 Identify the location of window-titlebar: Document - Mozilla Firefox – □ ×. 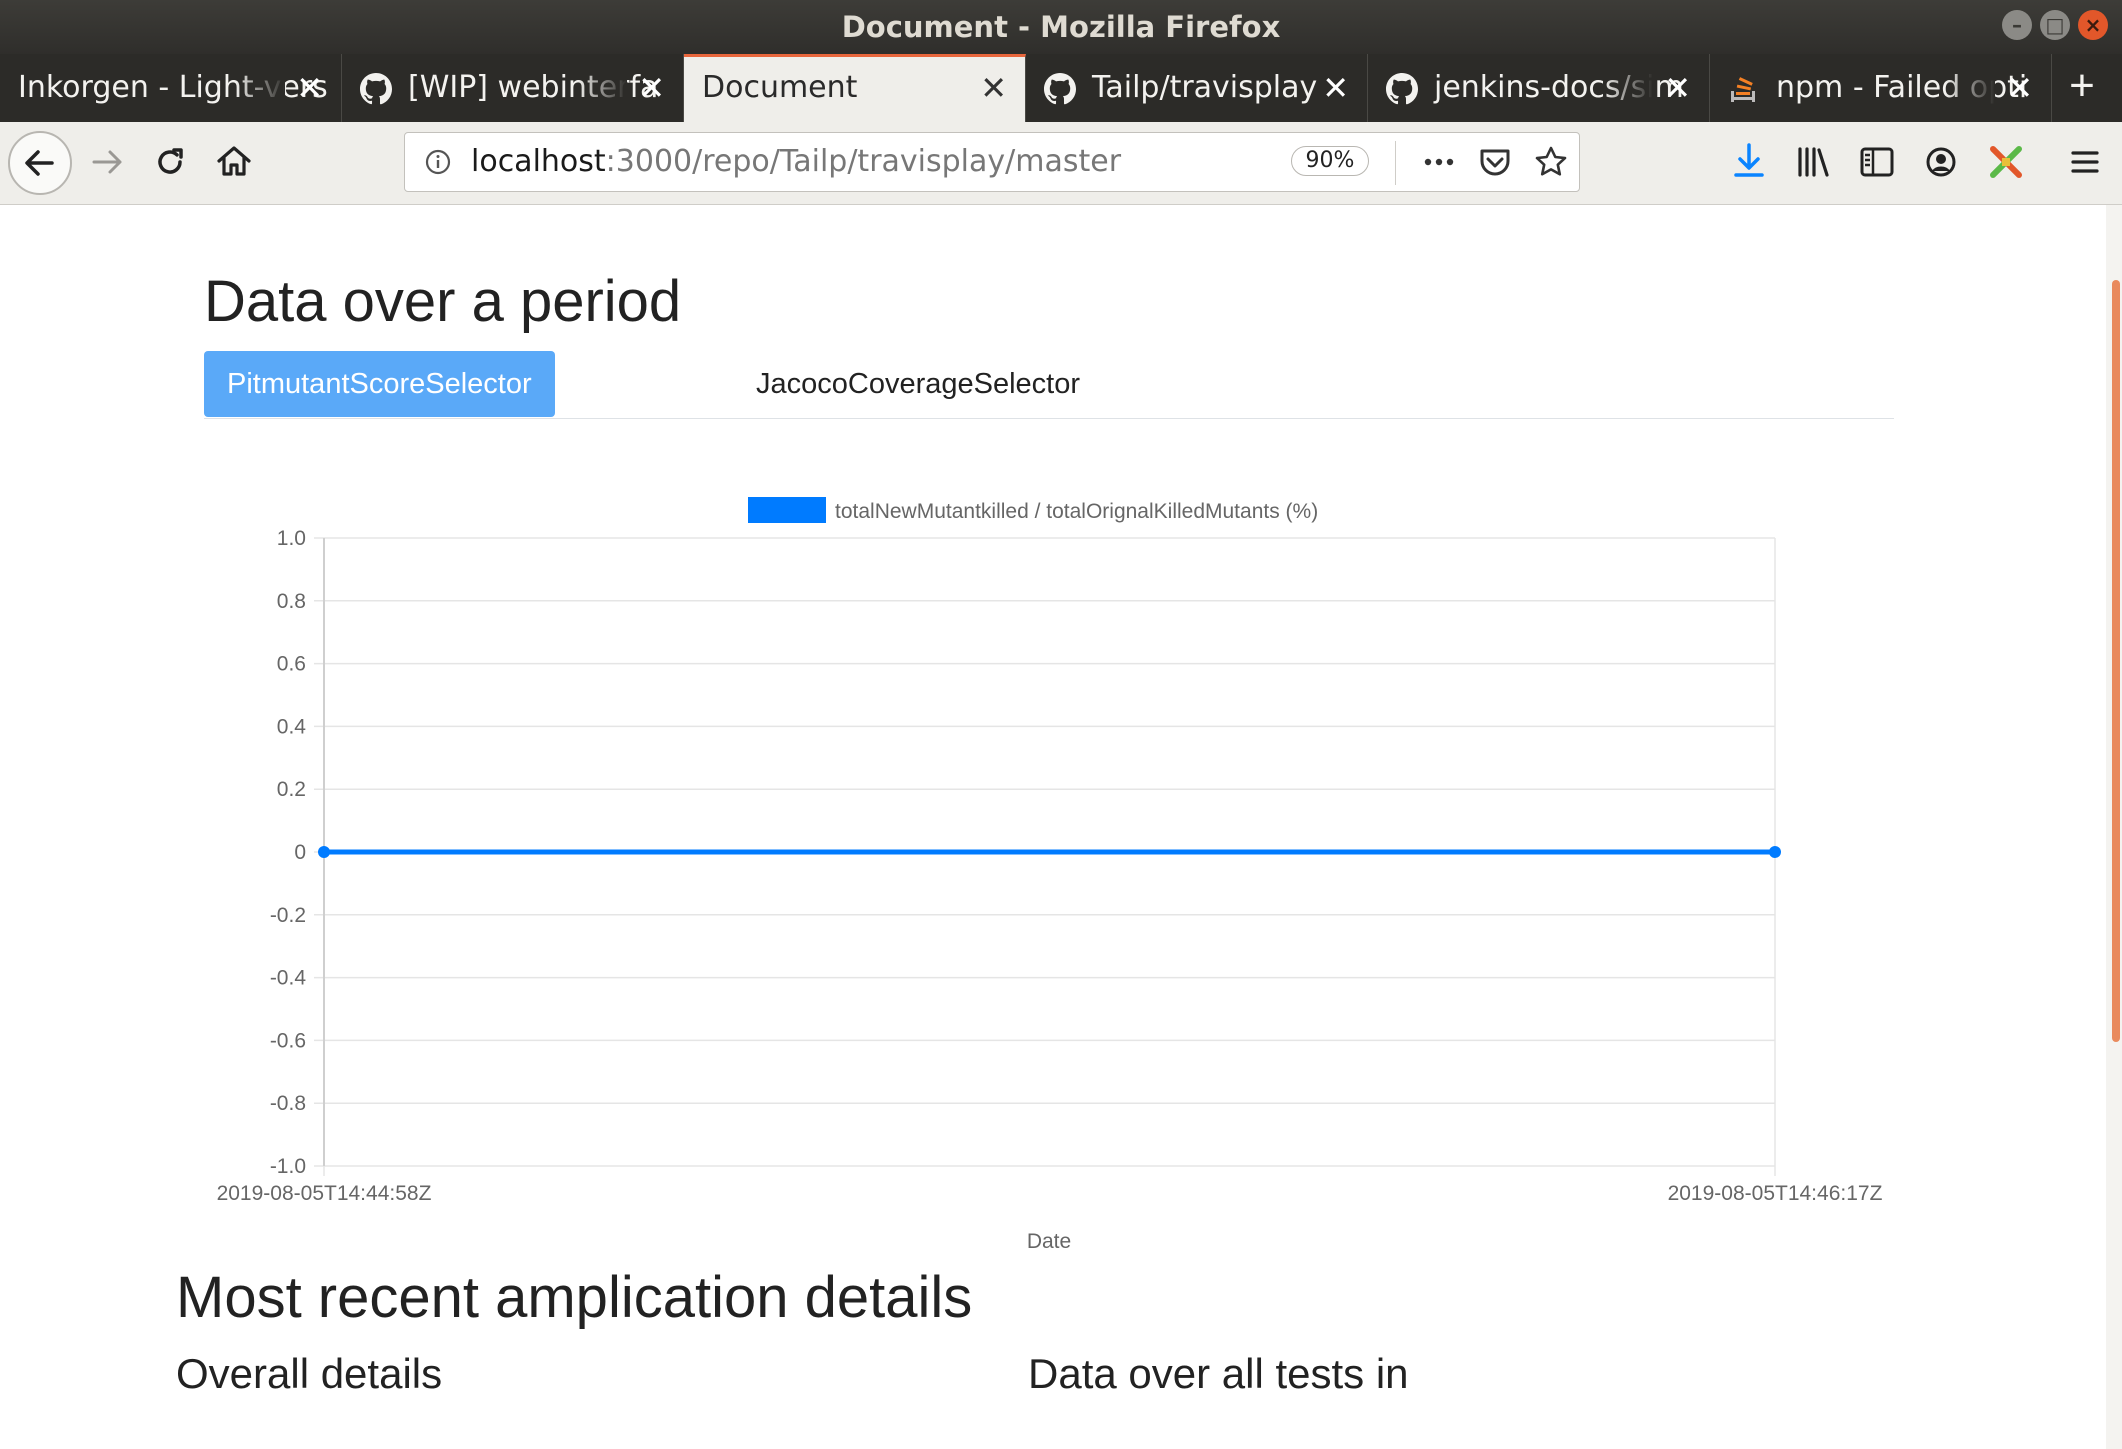
(1061, 27).